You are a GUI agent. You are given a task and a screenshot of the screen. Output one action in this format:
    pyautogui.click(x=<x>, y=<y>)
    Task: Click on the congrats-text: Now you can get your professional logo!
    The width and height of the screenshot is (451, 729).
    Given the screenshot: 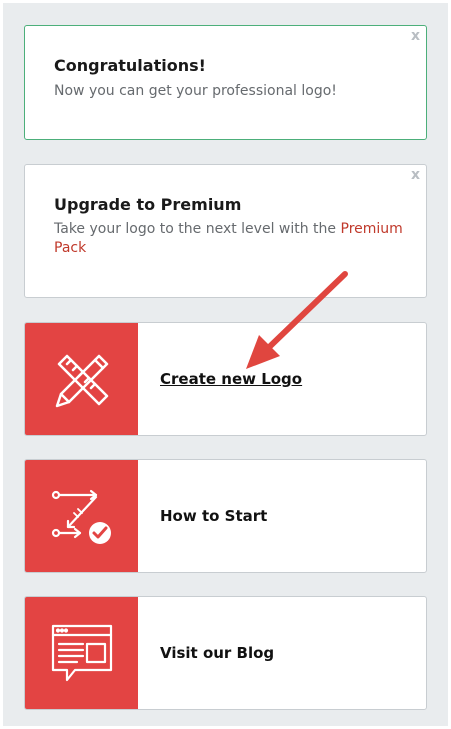 What is the action you would take?
    pyautogui.click(x=195, y=91)
    